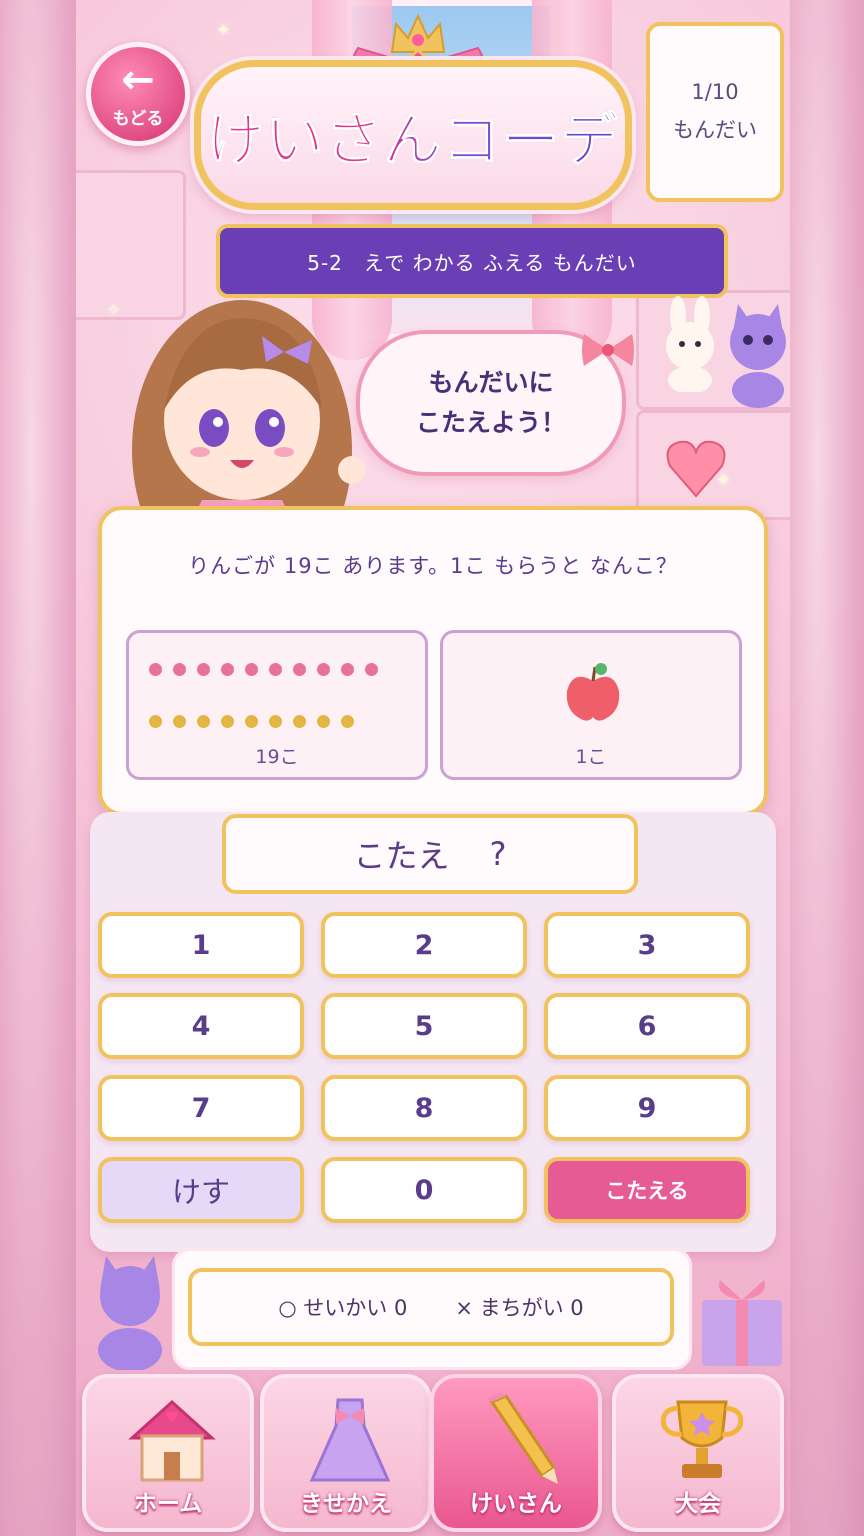  Describe the element at coordinates (715, 112) in the screenshot. I see `progress-indicator: 1/10 もんだい` at that location.